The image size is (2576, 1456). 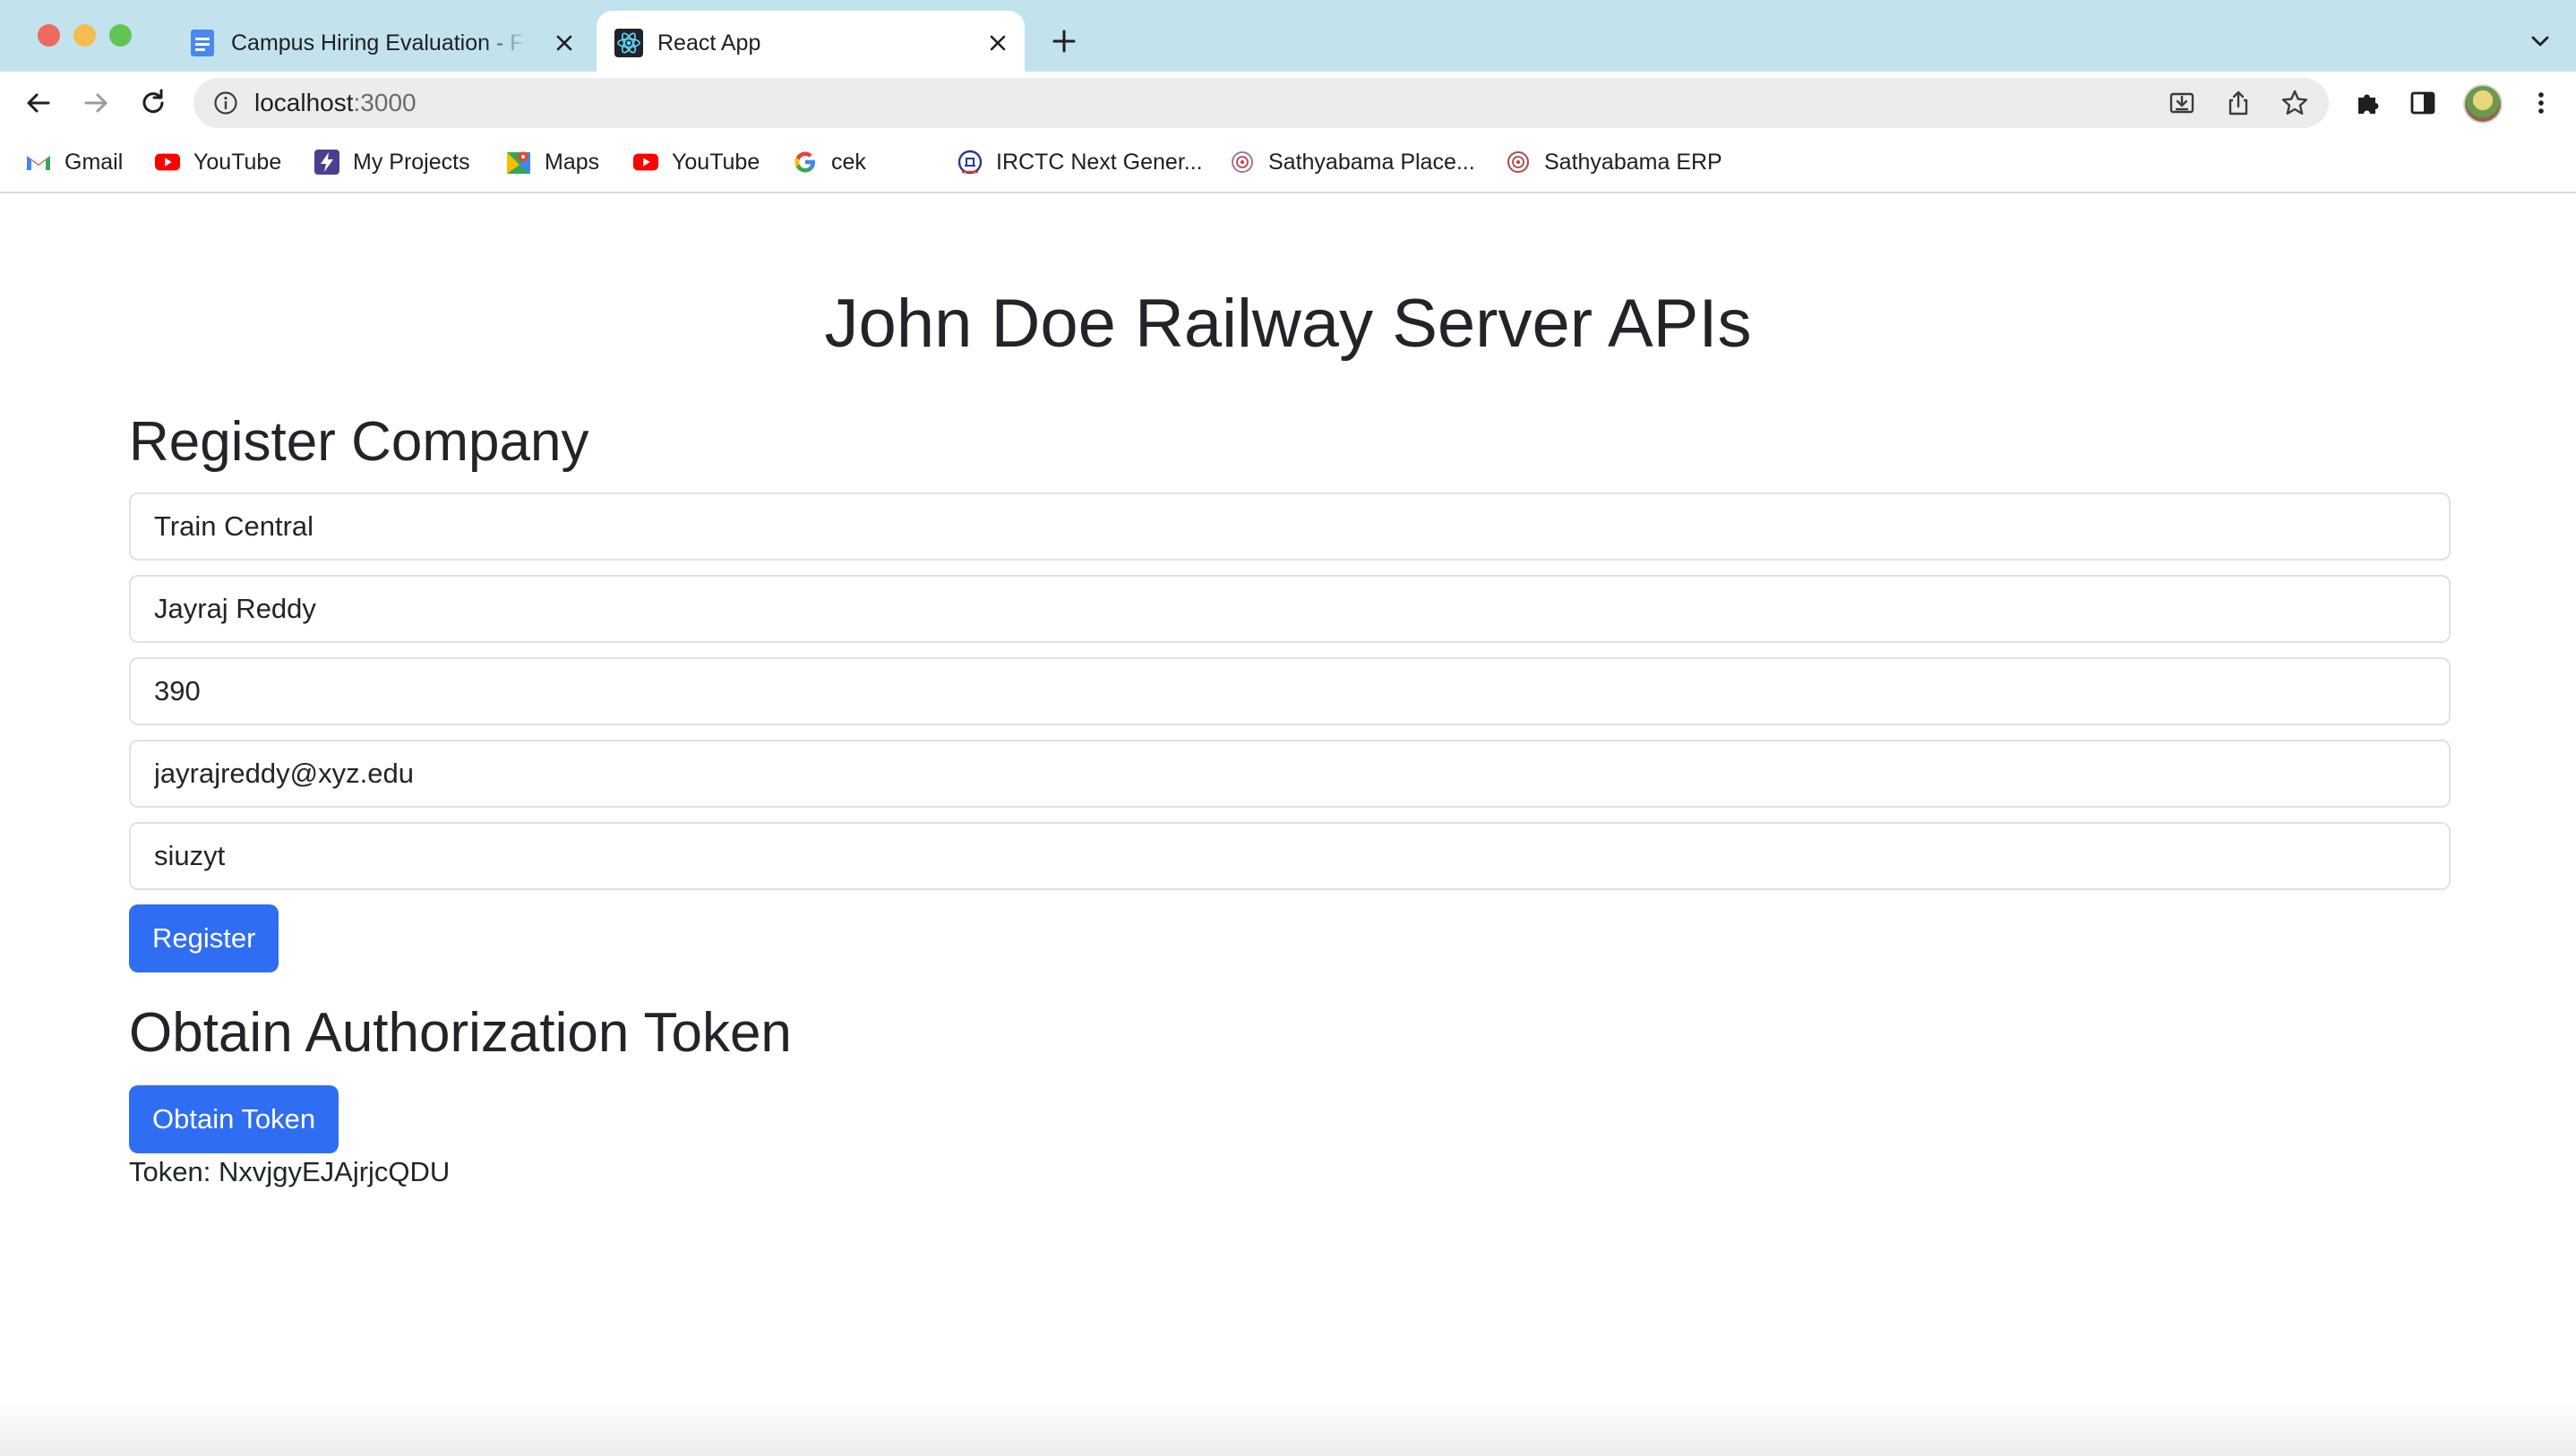 What do you see at coordinates (335, 102) in the screenshot?
I see `url-text: localhost:3000` at bounding box center [335, 102].